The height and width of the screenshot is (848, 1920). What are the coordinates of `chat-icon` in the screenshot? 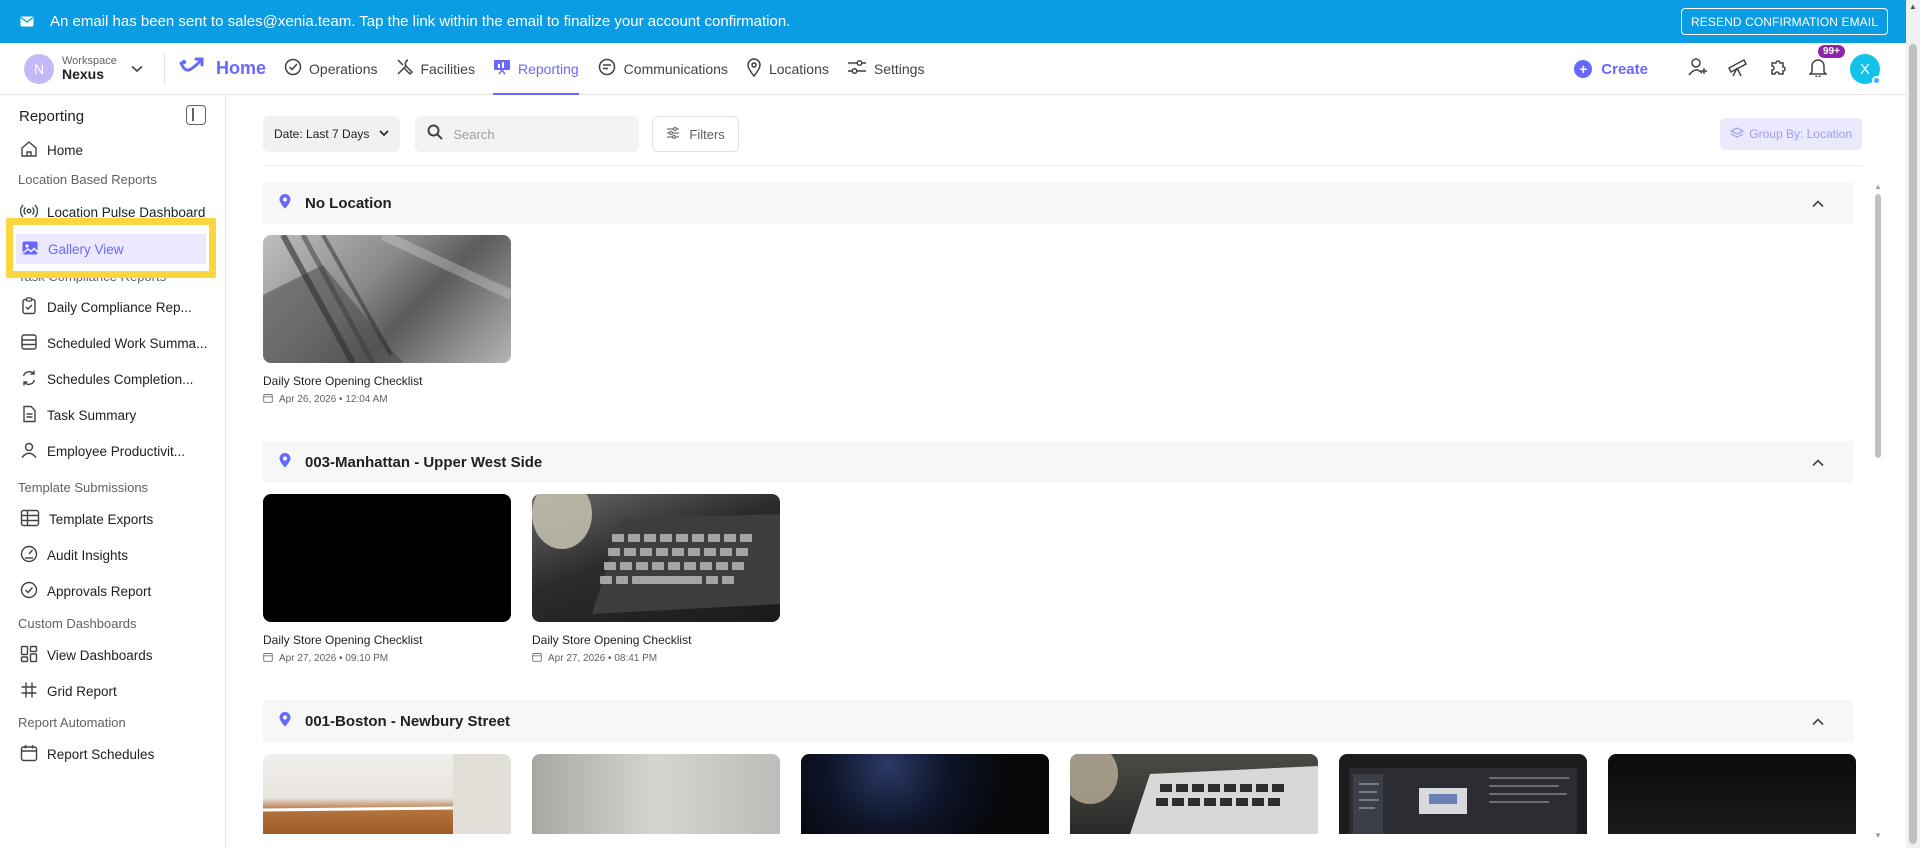 It's located at (610, 68).